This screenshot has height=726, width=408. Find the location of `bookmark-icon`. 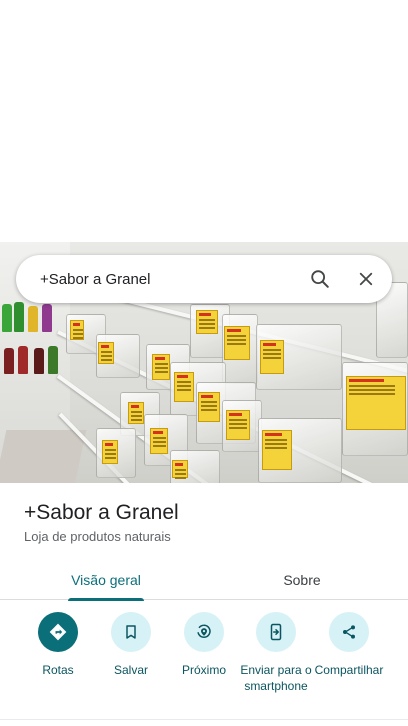

bookmark-icon is located at coordinates (131, 632).